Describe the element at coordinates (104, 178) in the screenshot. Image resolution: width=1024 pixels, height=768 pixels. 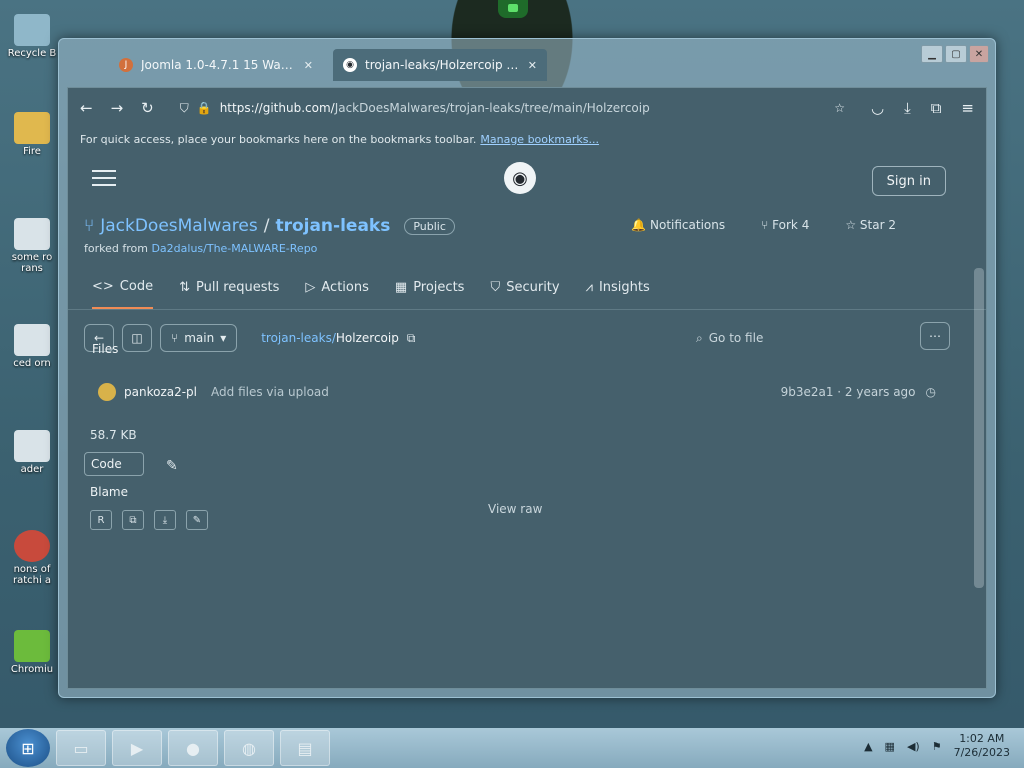
I see `hamburger-menu-icon` at that location.